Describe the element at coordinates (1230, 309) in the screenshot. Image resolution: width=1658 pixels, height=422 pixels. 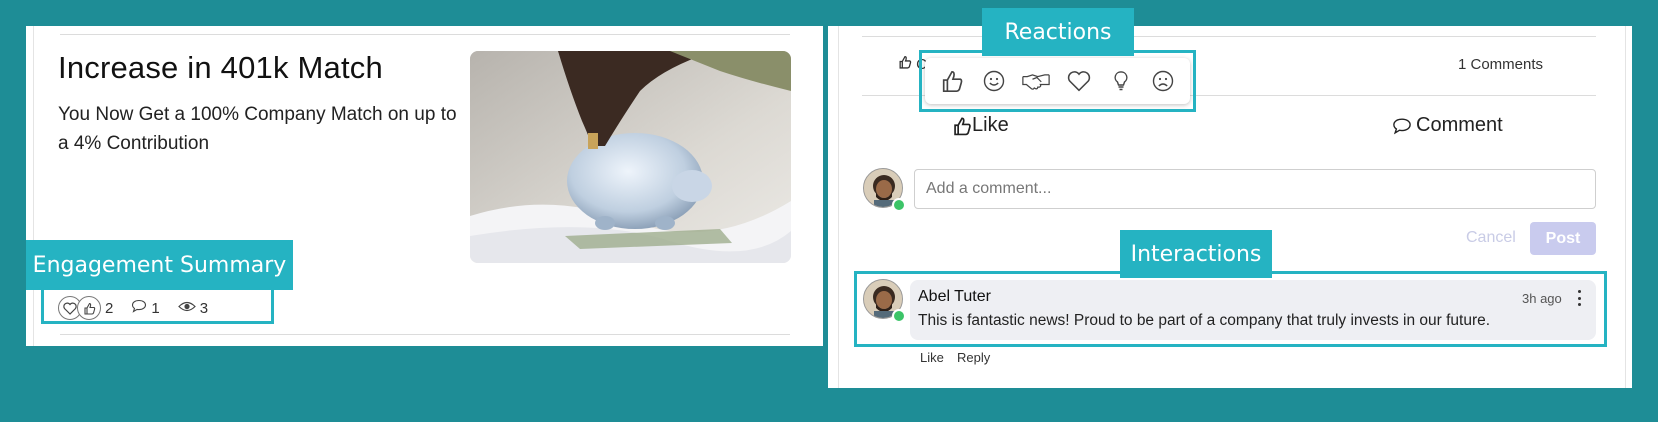
I see `interactions-highlight` at that location.